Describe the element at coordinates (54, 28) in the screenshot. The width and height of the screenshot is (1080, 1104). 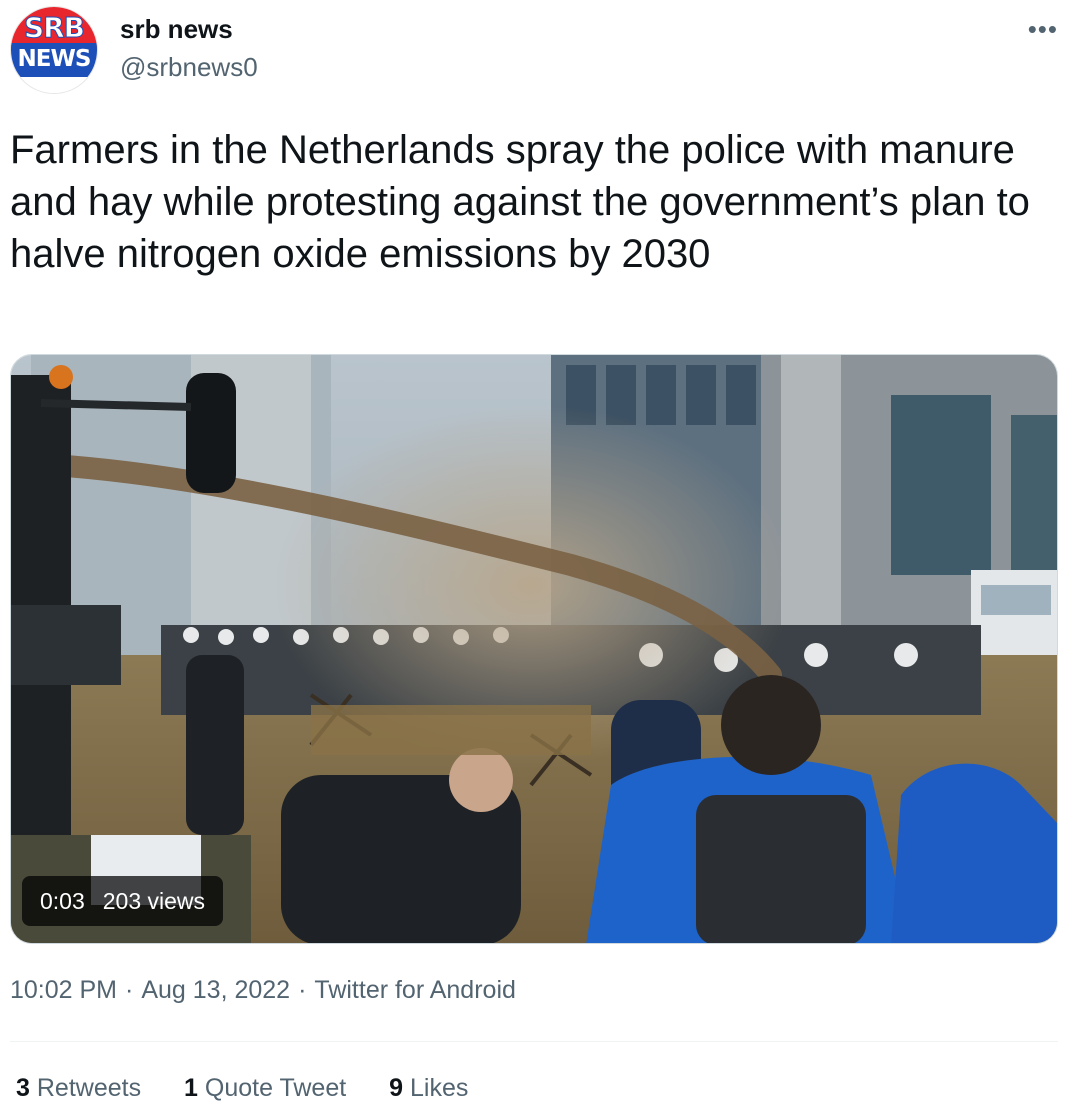
I see `avatar-logo-text-top: SRB` at that location.